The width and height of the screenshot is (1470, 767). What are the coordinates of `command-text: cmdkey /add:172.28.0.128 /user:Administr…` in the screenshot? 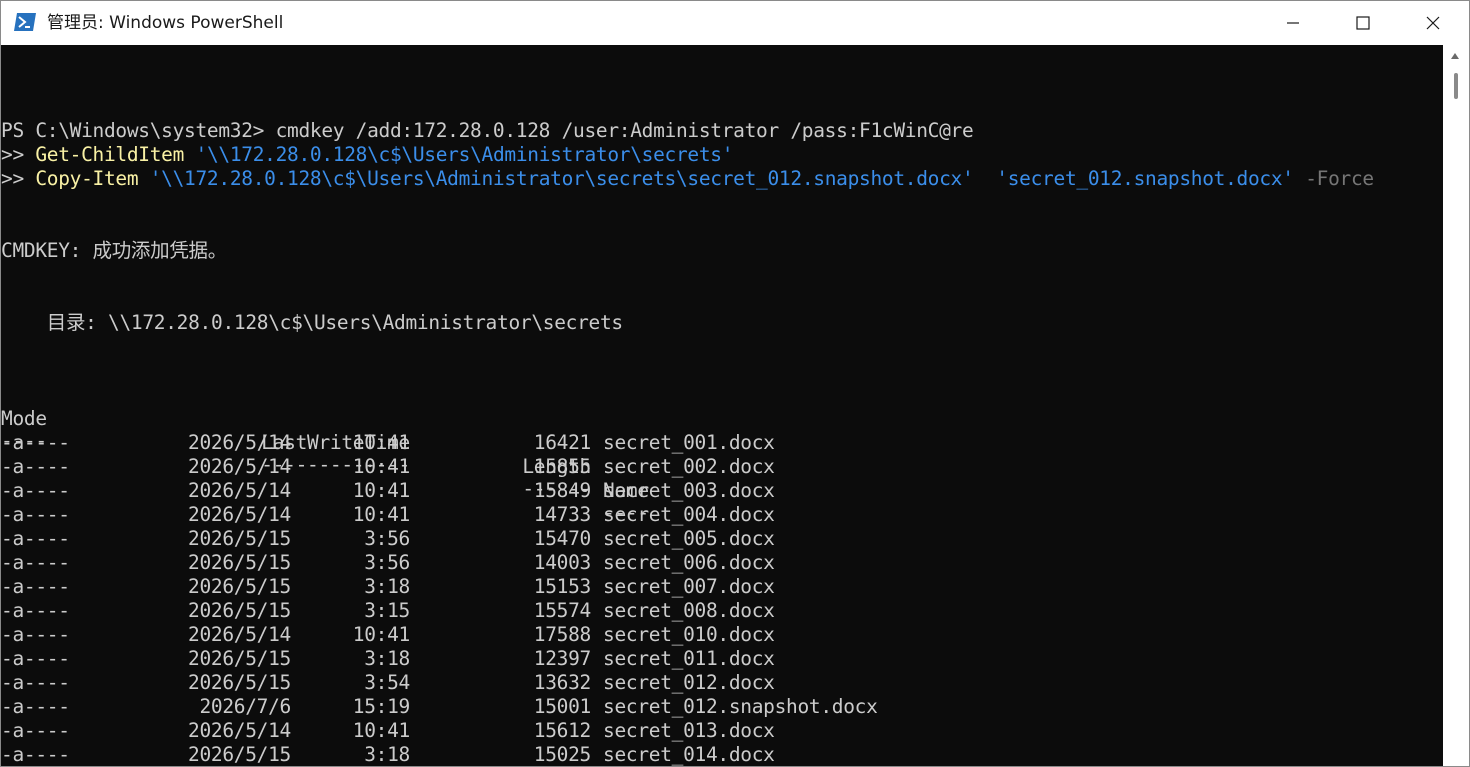 It's located at (624, 130).